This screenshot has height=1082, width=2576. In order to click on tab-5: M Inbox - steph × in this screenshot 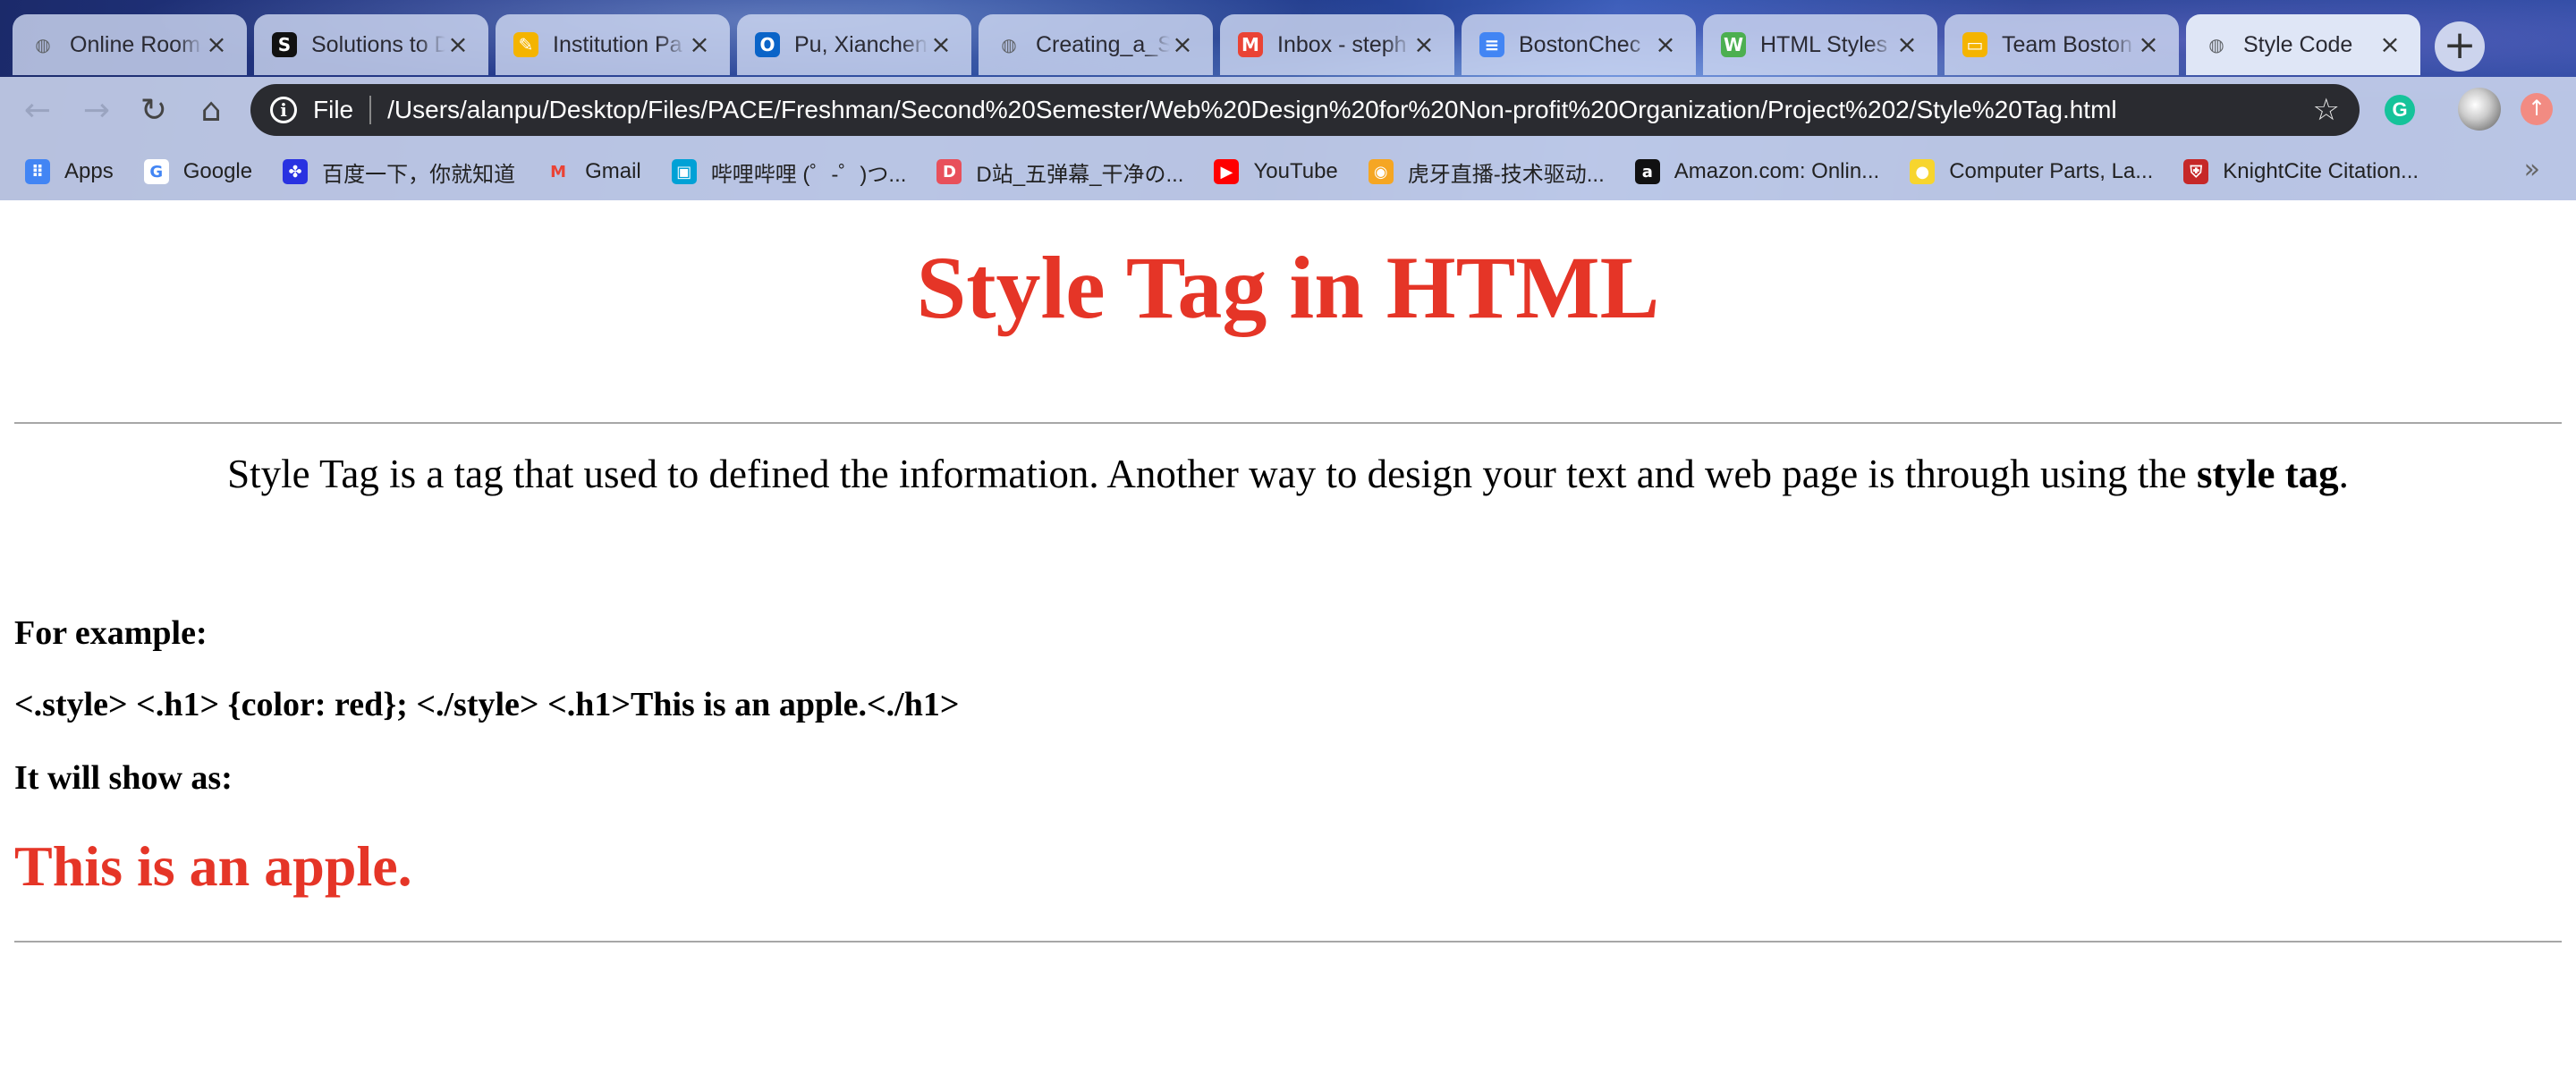, I will do `click(1337, 44)`.